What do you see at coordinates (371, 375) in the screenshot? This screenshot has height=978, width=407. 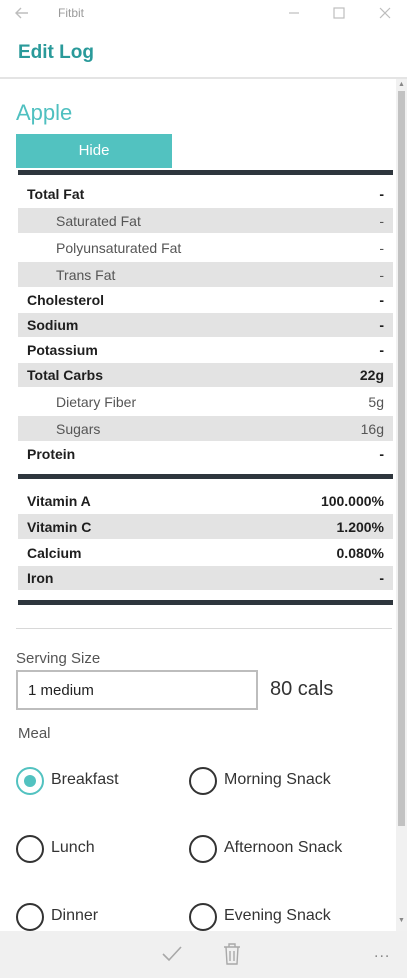 I see `nutrition-value: 22g` at bounding box center [371, 375].